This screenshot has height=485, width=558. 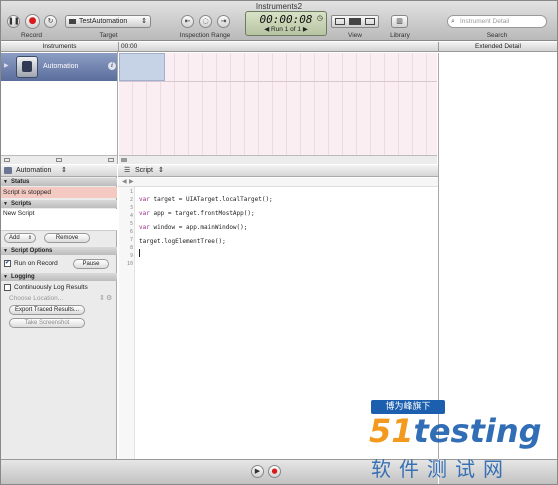 I want to click on play-icon: ▶, so click(x=257, y=471).